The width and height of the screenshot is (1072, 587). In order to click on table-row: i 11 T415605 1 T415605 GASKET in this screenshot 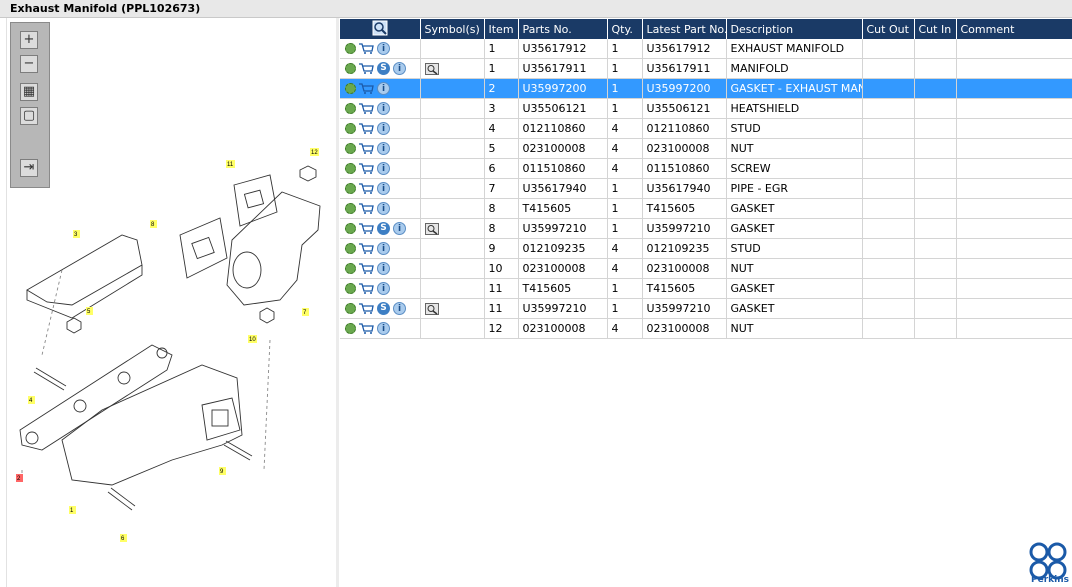, I will do `click(706, 288)`.